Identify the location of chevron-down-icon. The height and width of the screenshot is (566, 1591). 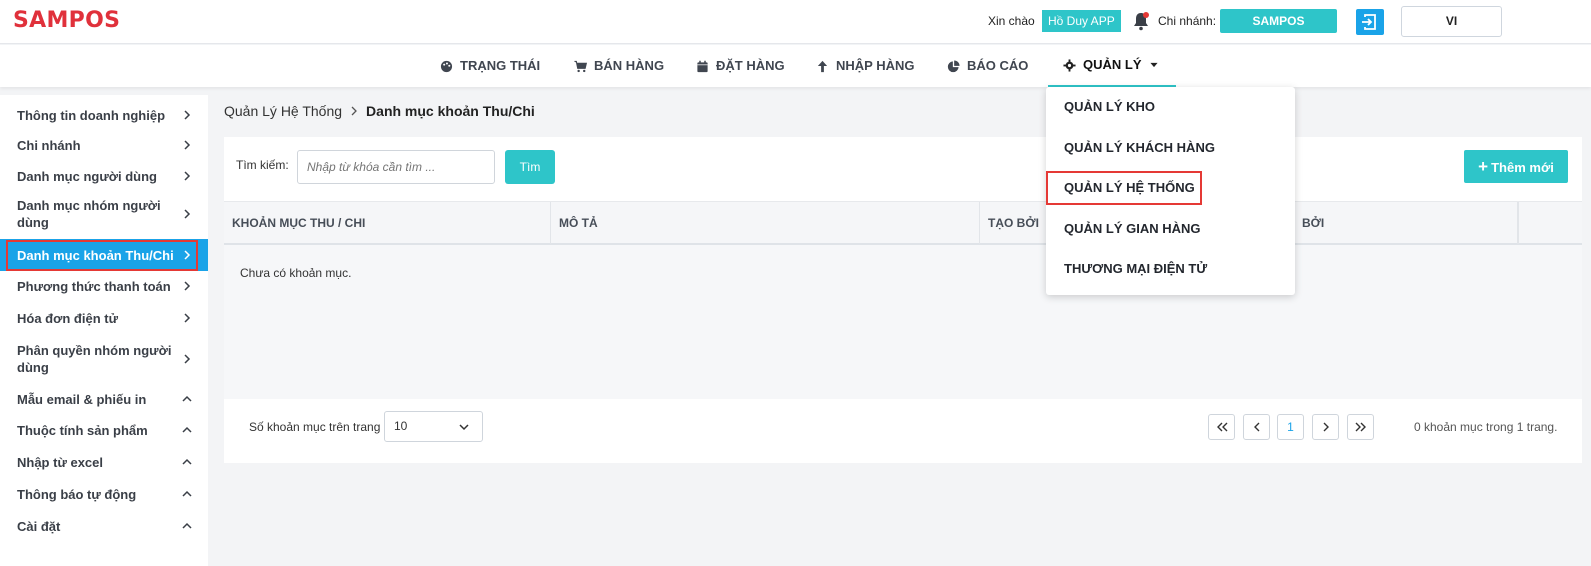
(464, 427).